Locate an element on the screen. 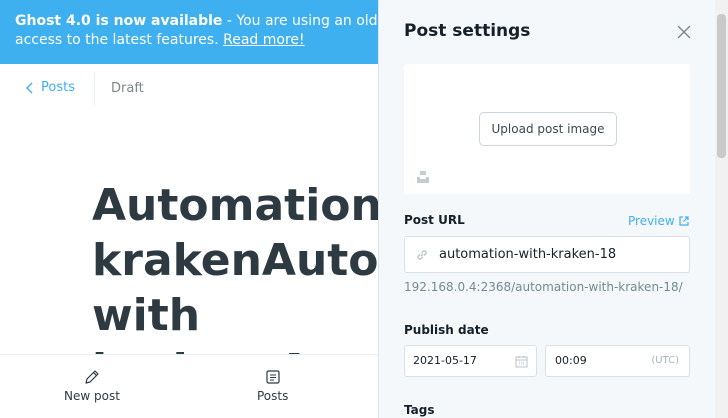  back-to-posts-link: Posts is located at coordinates (50, 87).